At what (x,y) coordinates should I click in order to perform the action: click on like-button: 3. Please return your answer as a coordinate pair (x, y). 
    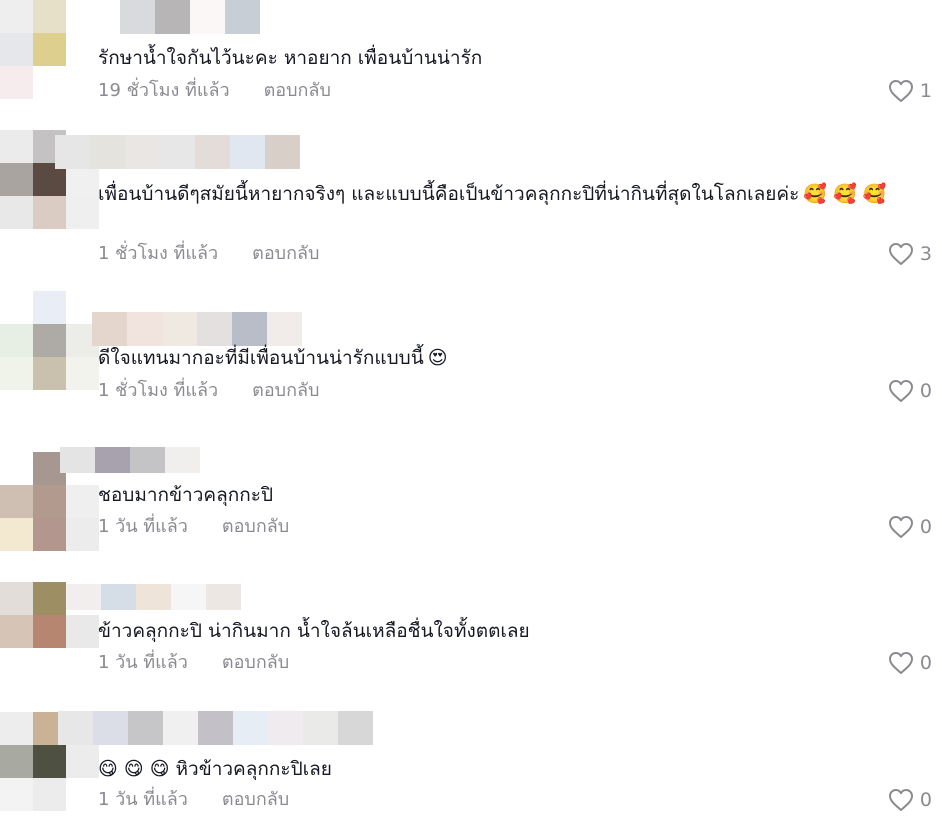
    Looking at the image, I should click on (910, 254).